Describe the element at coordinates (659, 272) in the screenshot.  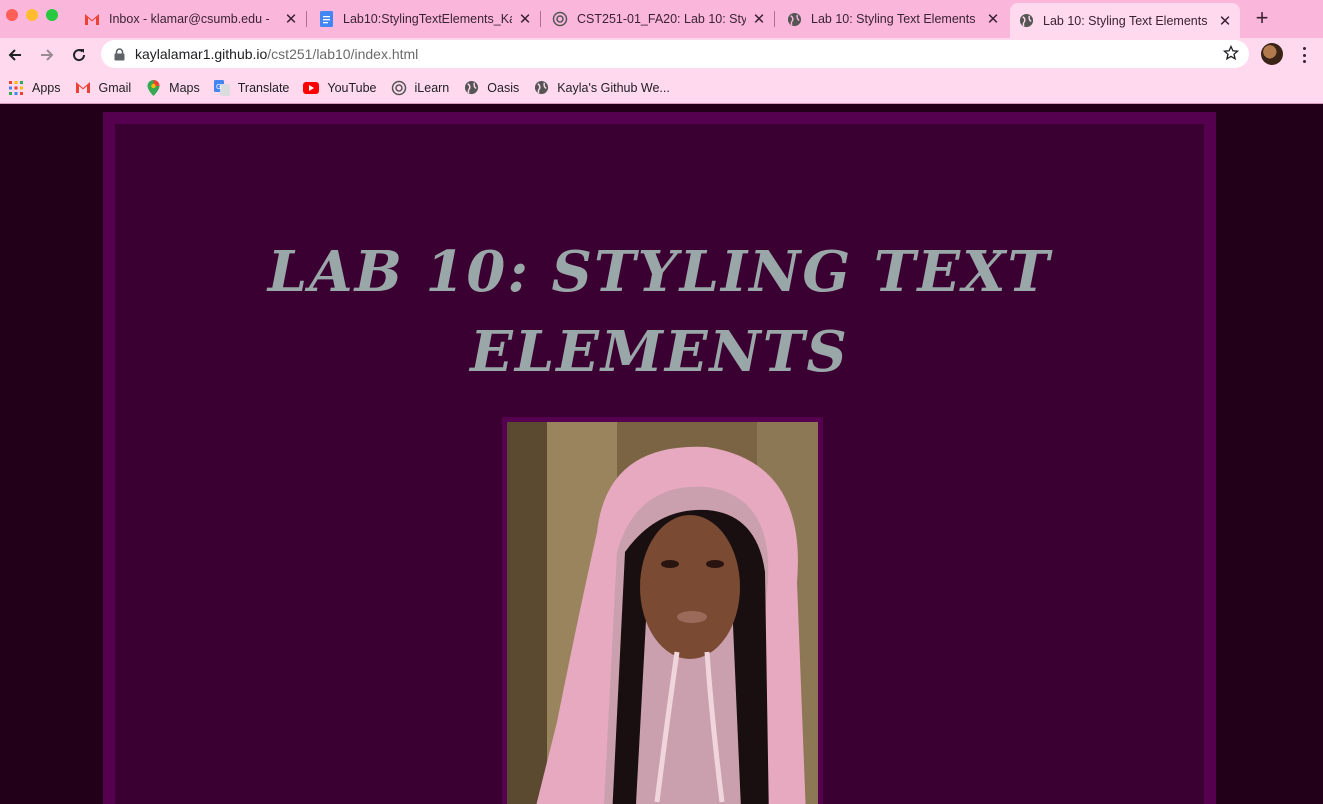
I see `page-title-line-1: Lab 10: Styling Text` at that location.